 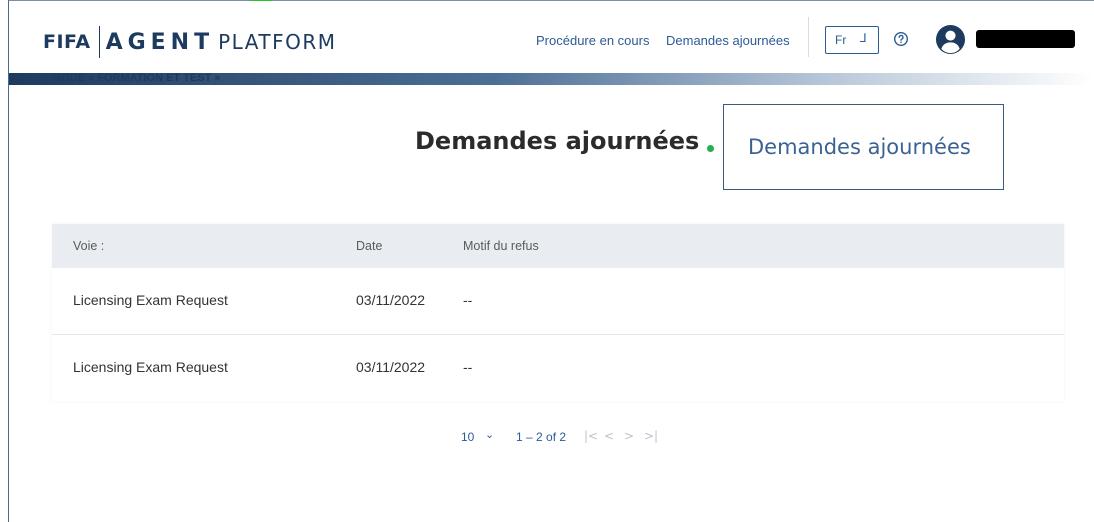 What do you see at coordinates (852, 40) in the screenshot?
I see `language-select: Fr ⅃` at bounding box center [852, 40].